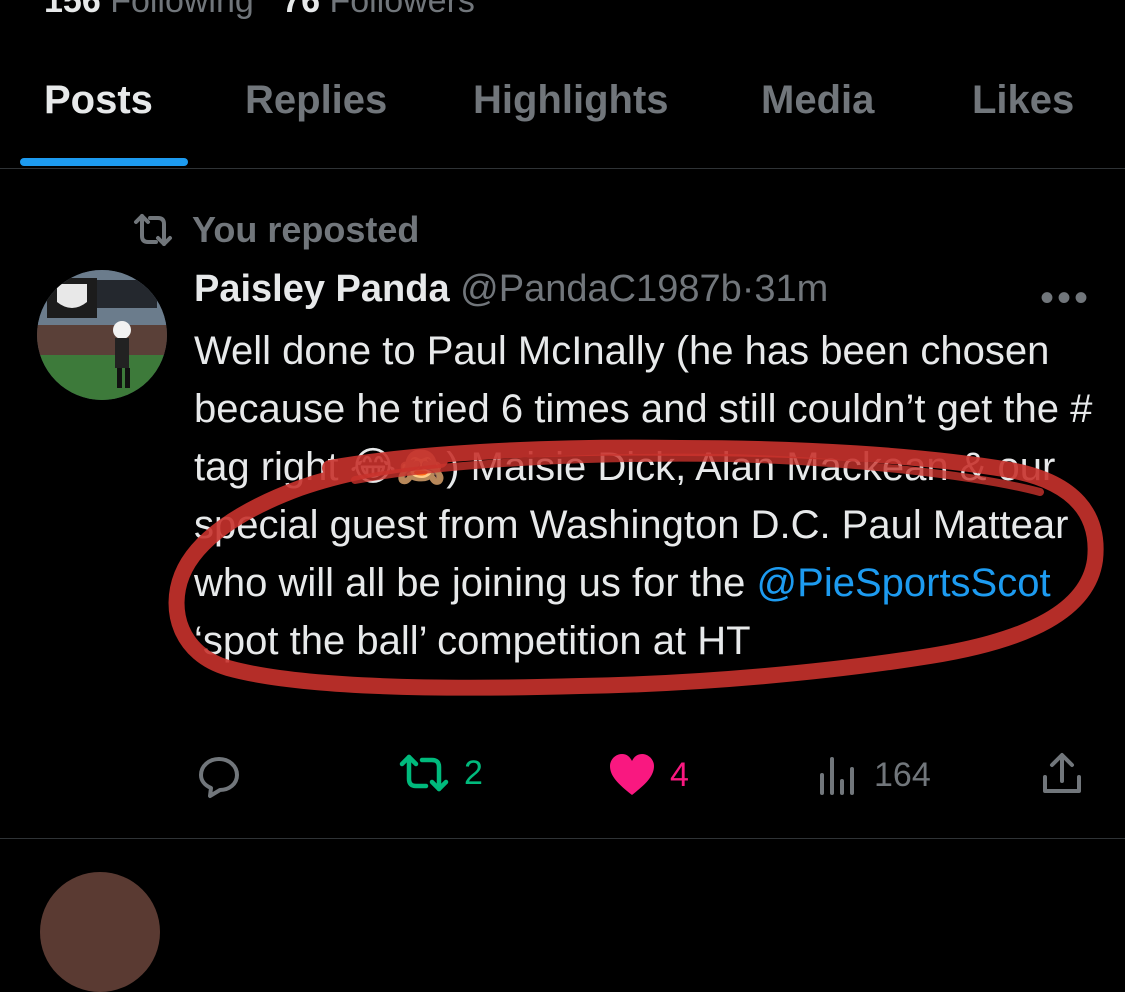 The width and height of the screenshot is (1125, 992). Describe the element at coordinates (473, 772) in the screenshot. I see `repost-count: 2` at that location.